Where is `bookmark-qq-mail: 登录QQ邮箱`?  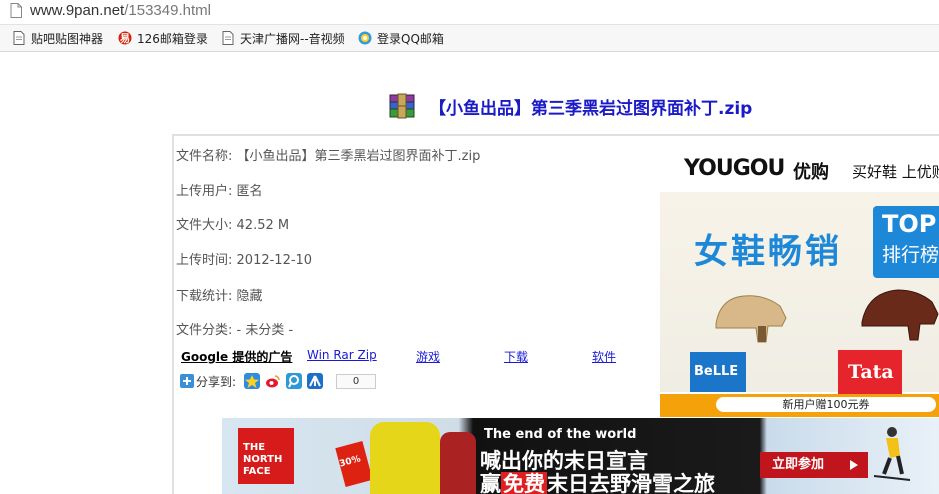 bookmark-qq-mail: 登录QQ邮箱 is located at coordinates (401, 38).